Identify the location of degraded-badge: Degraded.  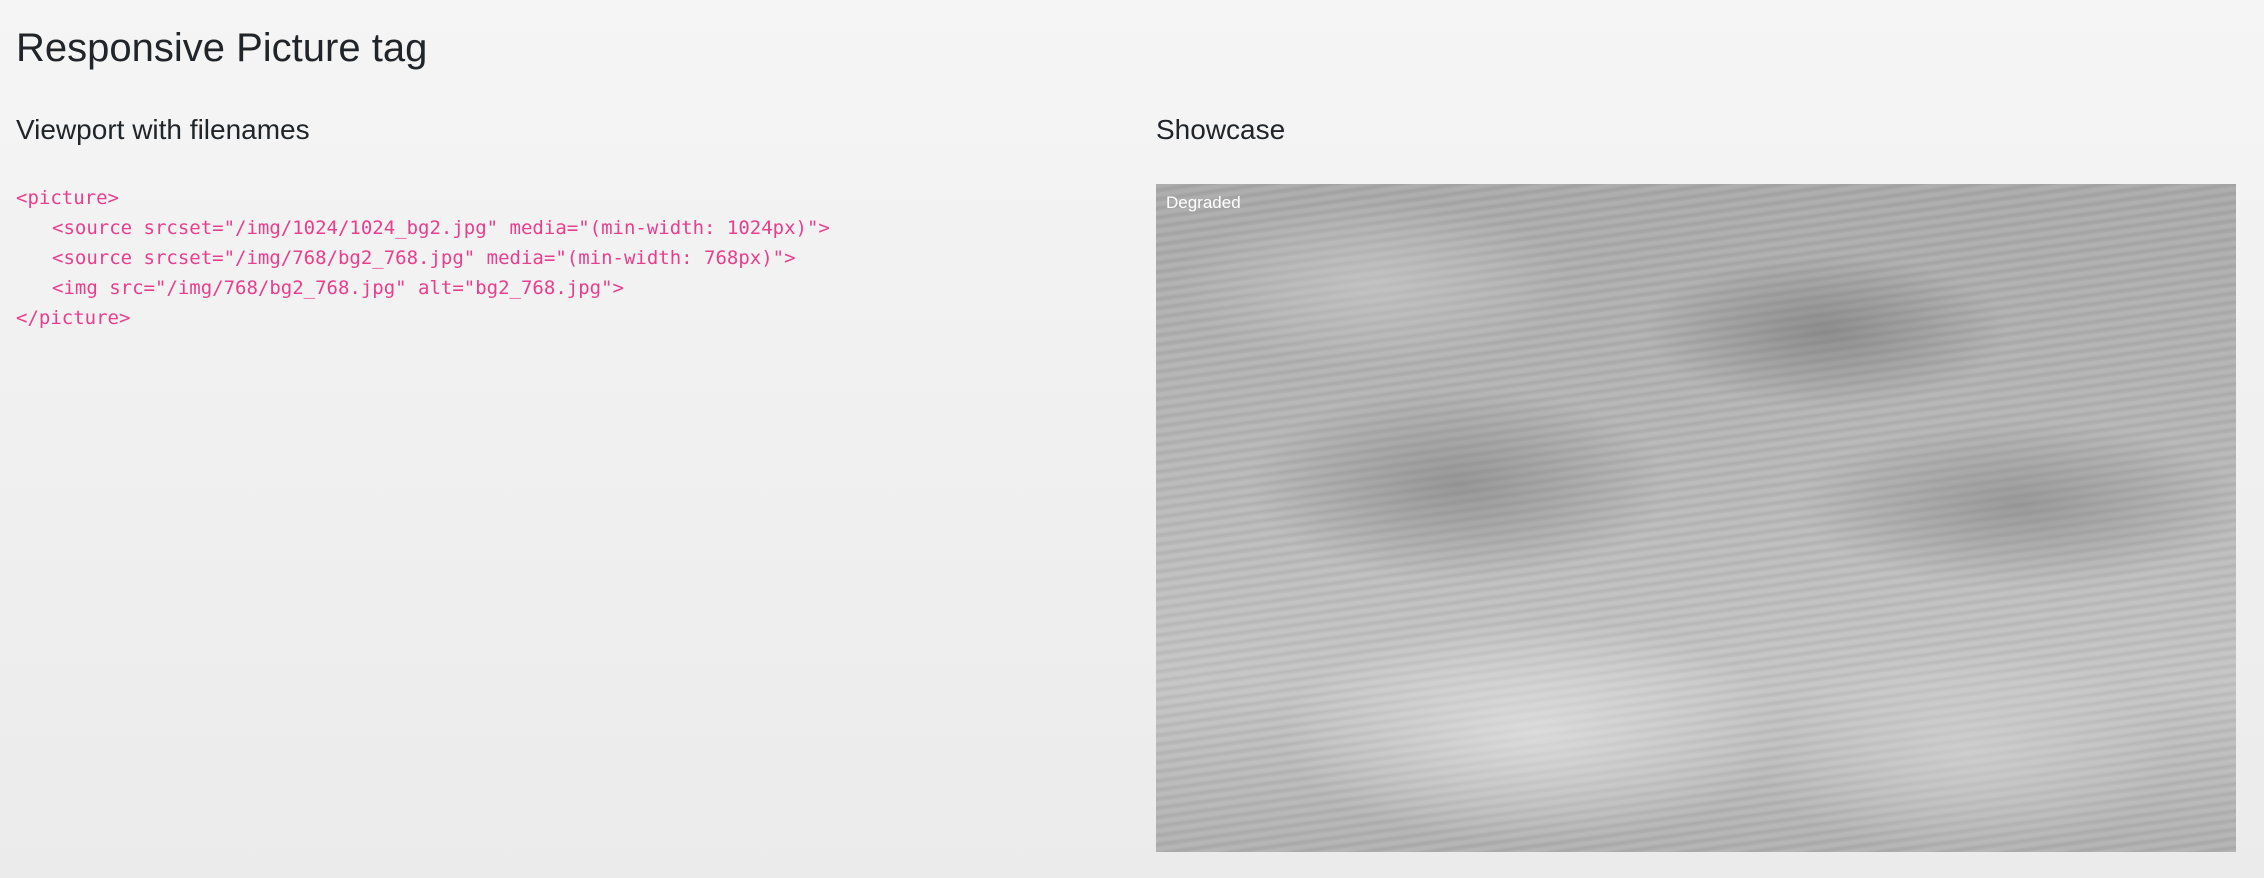
(1203, 202).